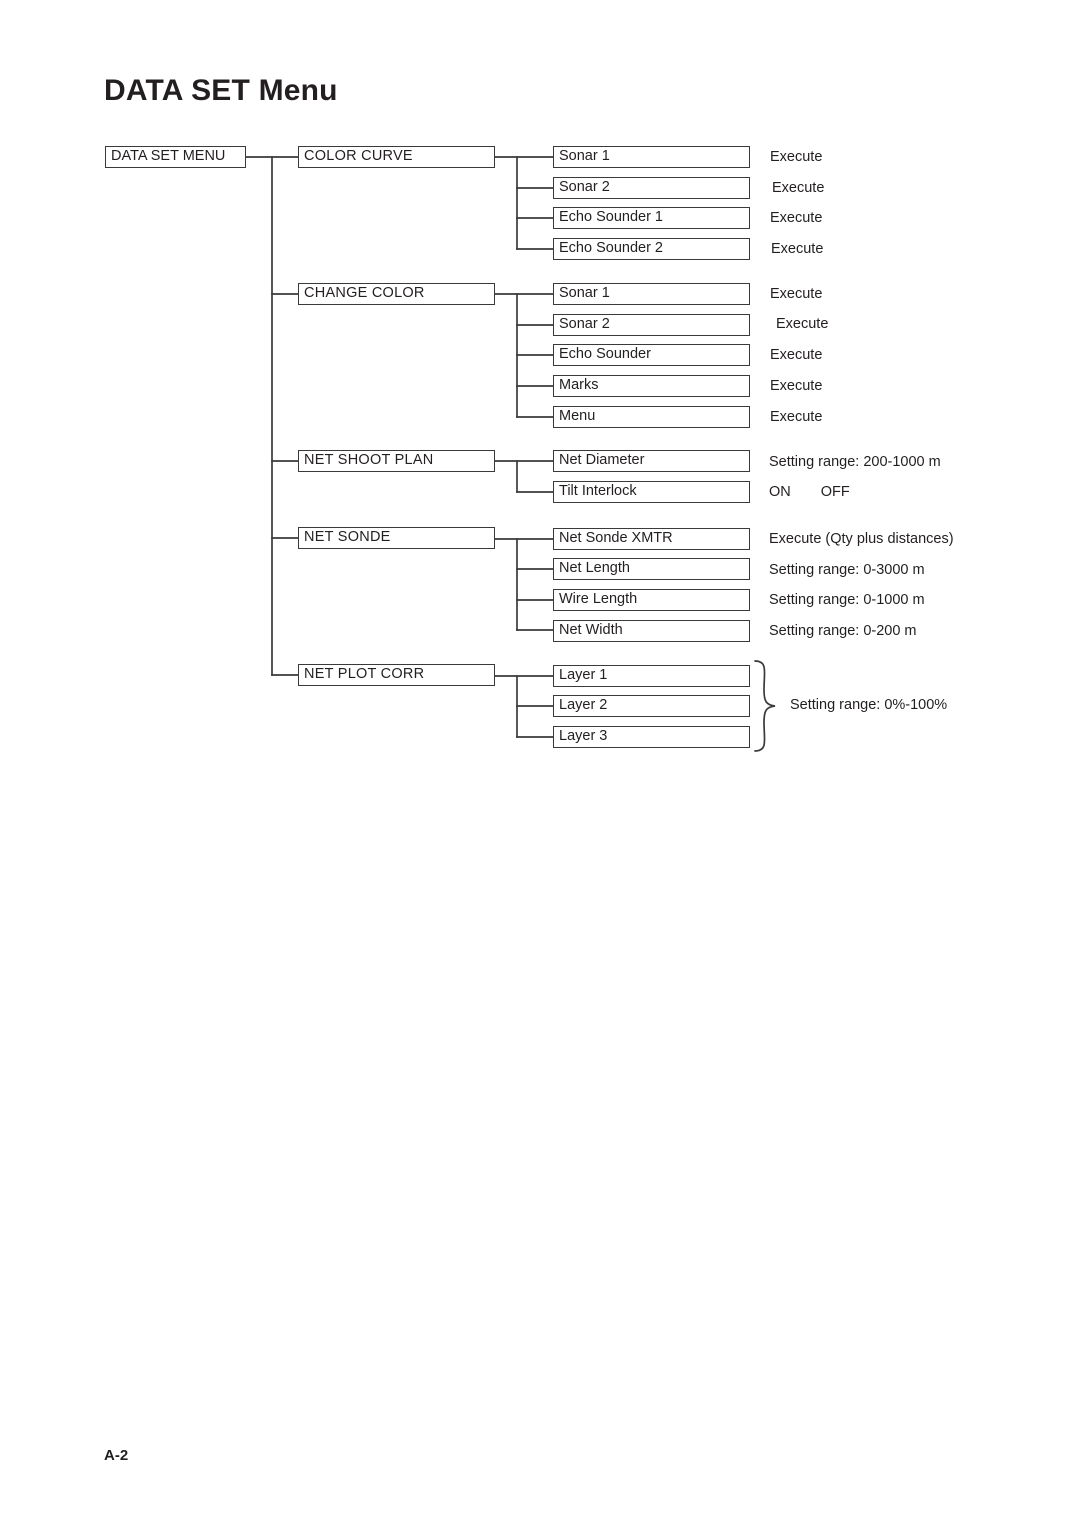 Image resolution: width=1080 pixels, height=1526 pixels. Describe the element at coordinates (869, 705) in the screenshot. I see `annotation-net-plot-corr-range: Setting range: 0%-100%` at that location.